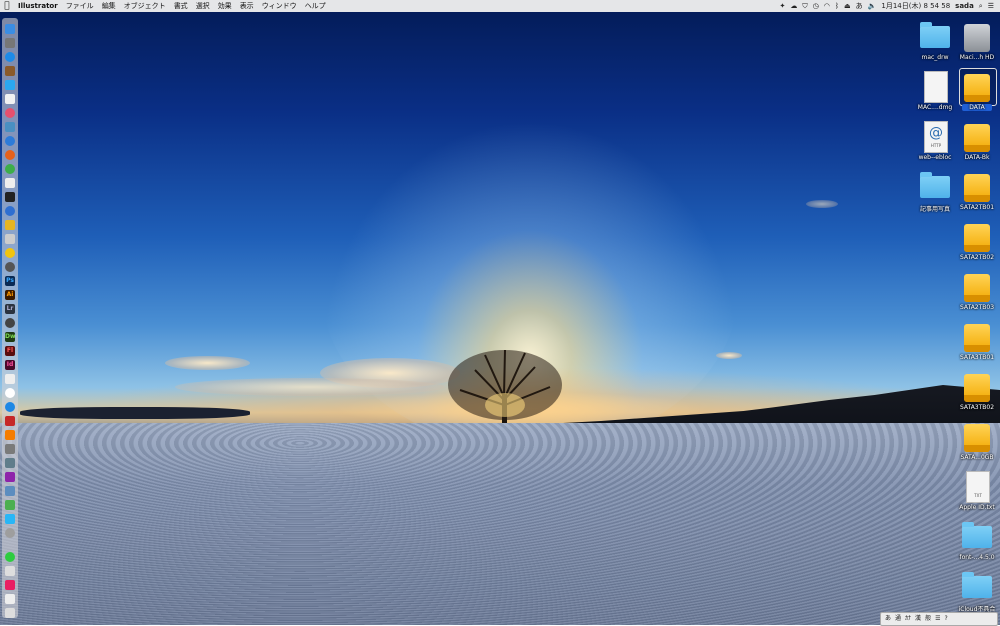 This screenshot has height=626, width=1000. Describe the element at coordinates (935, 190) in the screenshot. I see `desktop-icon-folder: 記事用写真` at that location.